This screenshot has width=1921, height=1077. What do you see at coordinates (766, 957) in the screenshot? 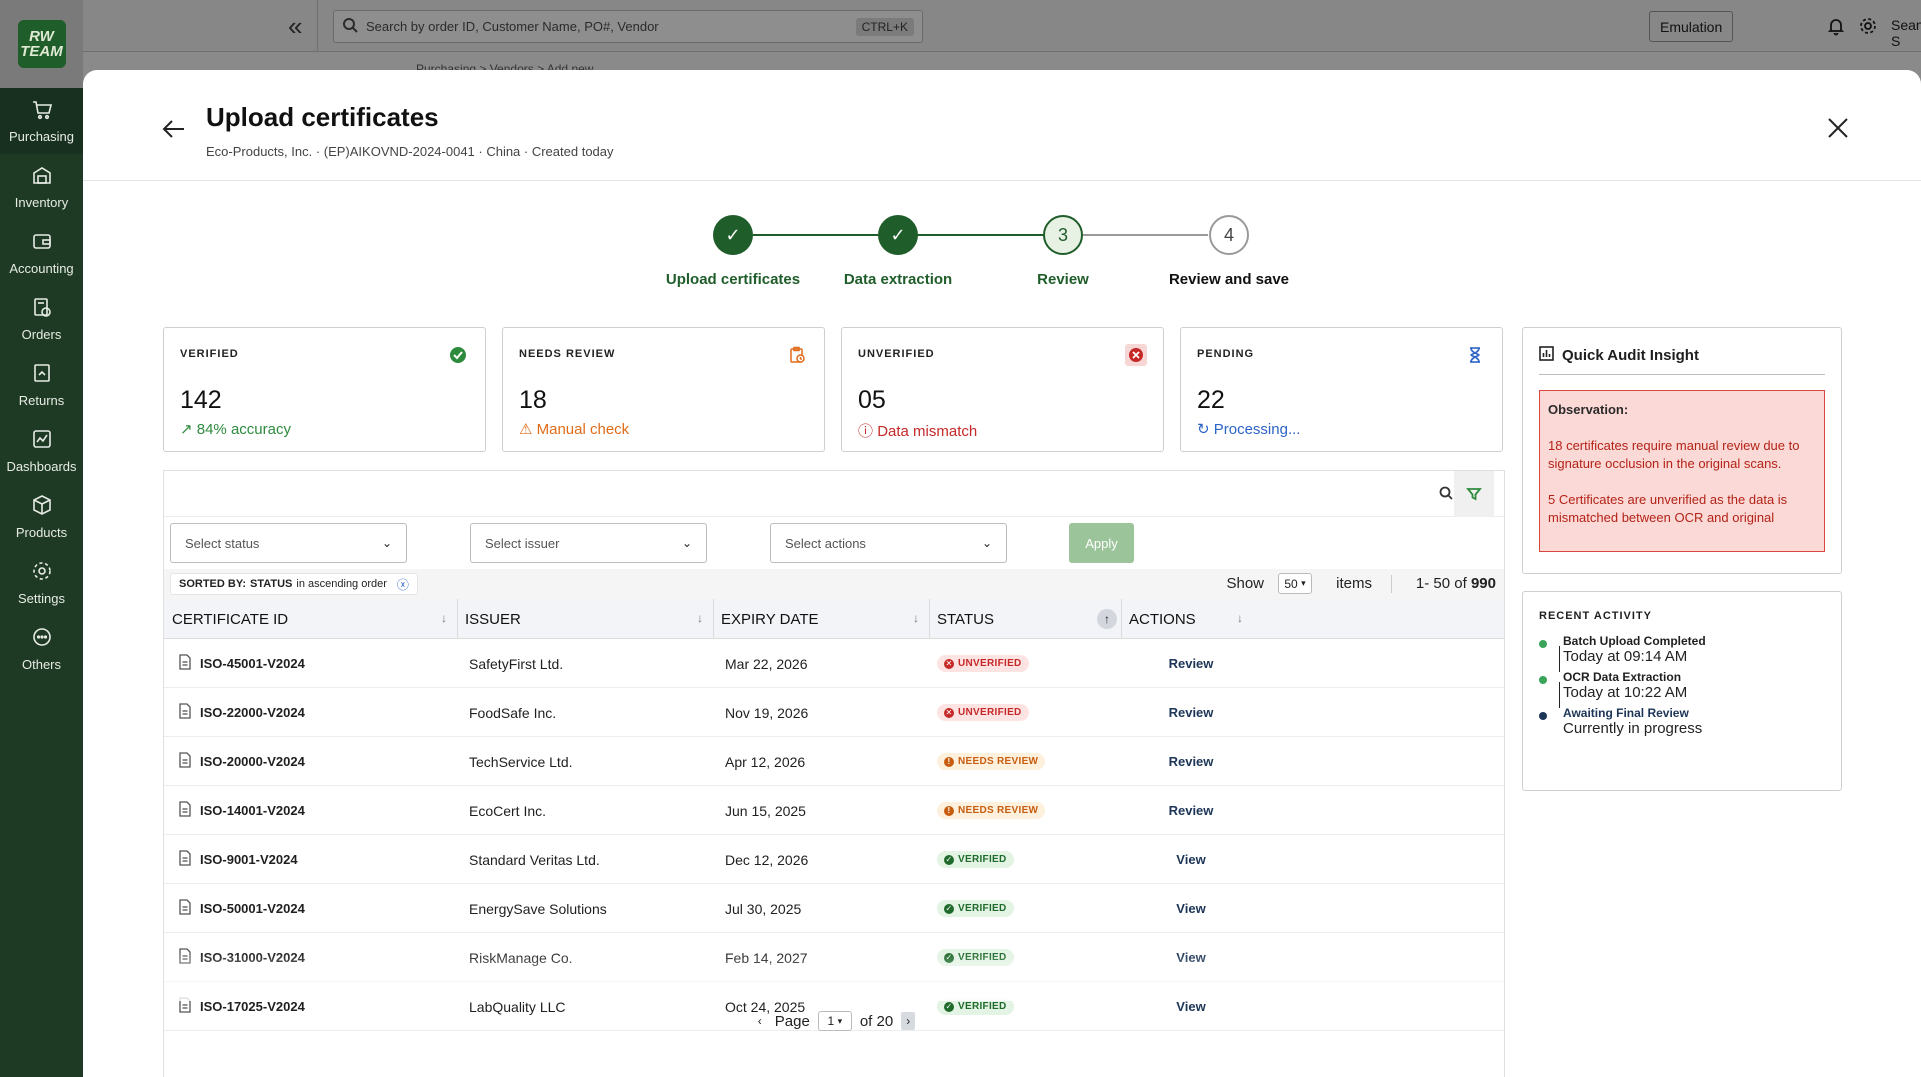
I see `expiry-date-cell: Feb 14, 2027` at bounding box center [766, 957].